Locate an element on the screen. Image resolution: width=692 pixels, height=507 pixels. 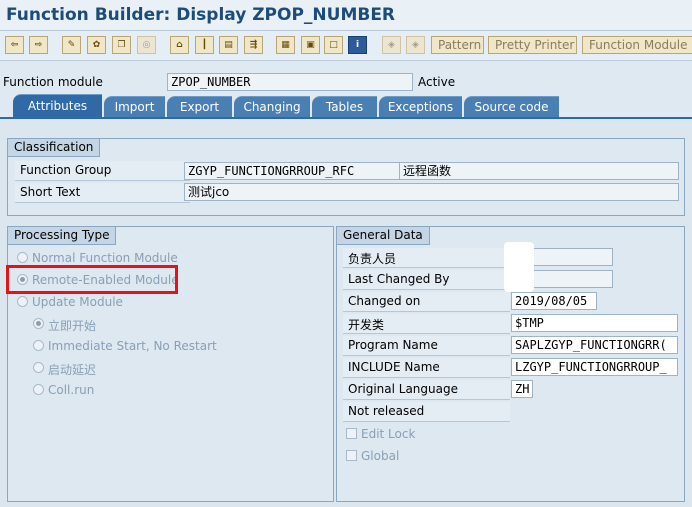
remote-enabled-highlight is located at coordinates (92, 279).